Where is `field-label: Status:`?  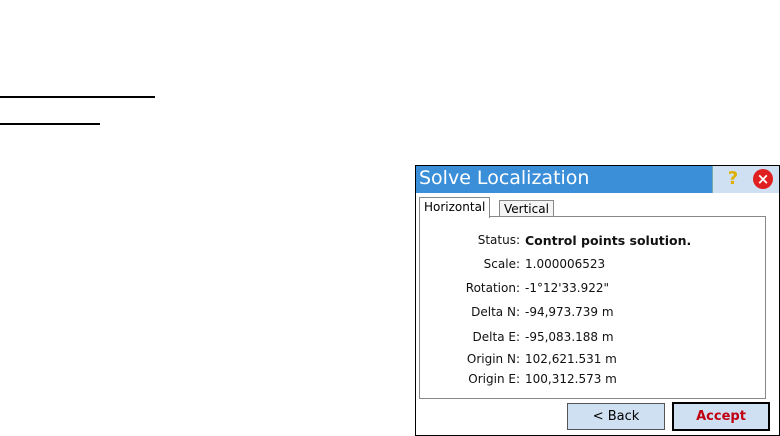 field-label: Status: is located at coordinates (498, 240).